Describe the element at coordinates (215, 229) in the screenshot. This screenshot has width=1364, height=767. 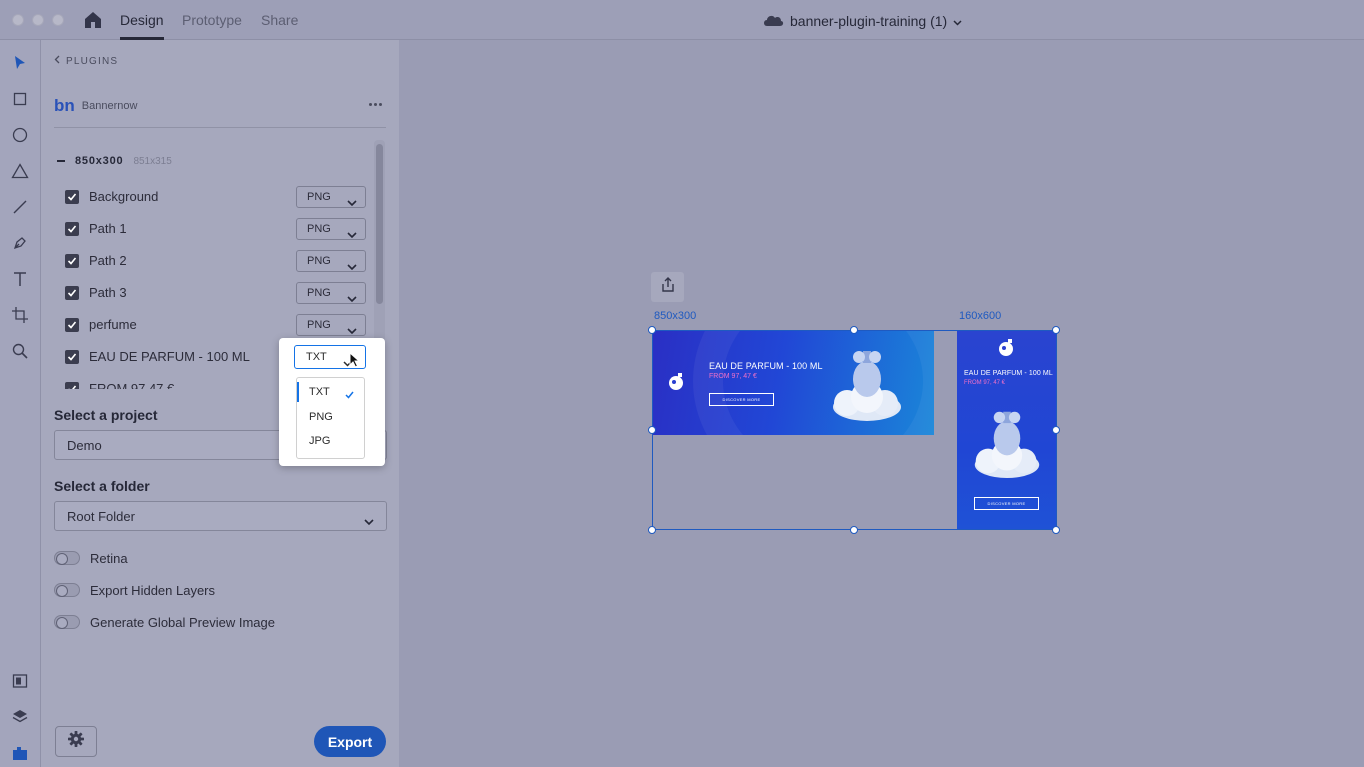
I see `layer-row: Path 1 PNG` at that location.